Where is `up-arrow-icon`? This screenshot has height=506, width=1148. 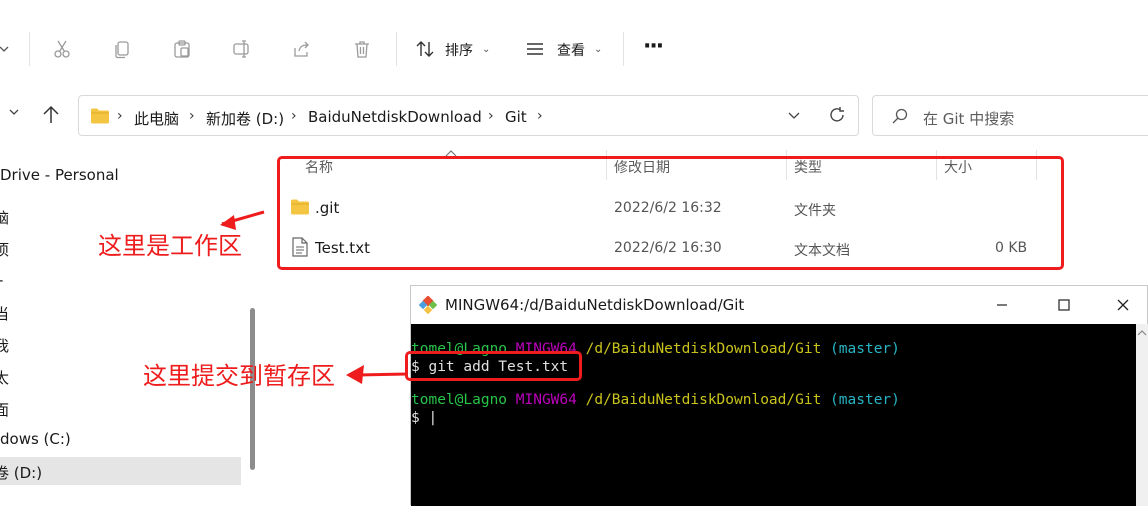
up-arrow-icon is located at coordinates (51, 117).